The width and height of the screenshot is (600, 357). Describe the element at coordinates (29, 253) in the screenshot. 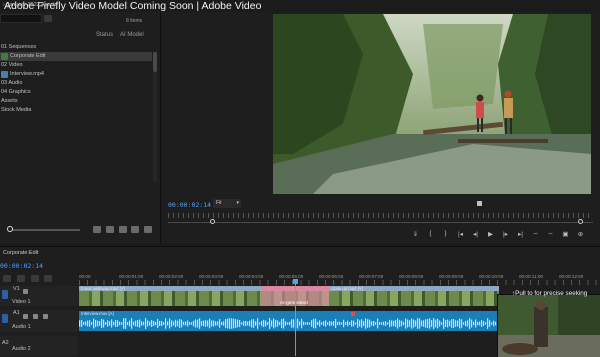

I see `tab-menu-icon: ≡` at that location.